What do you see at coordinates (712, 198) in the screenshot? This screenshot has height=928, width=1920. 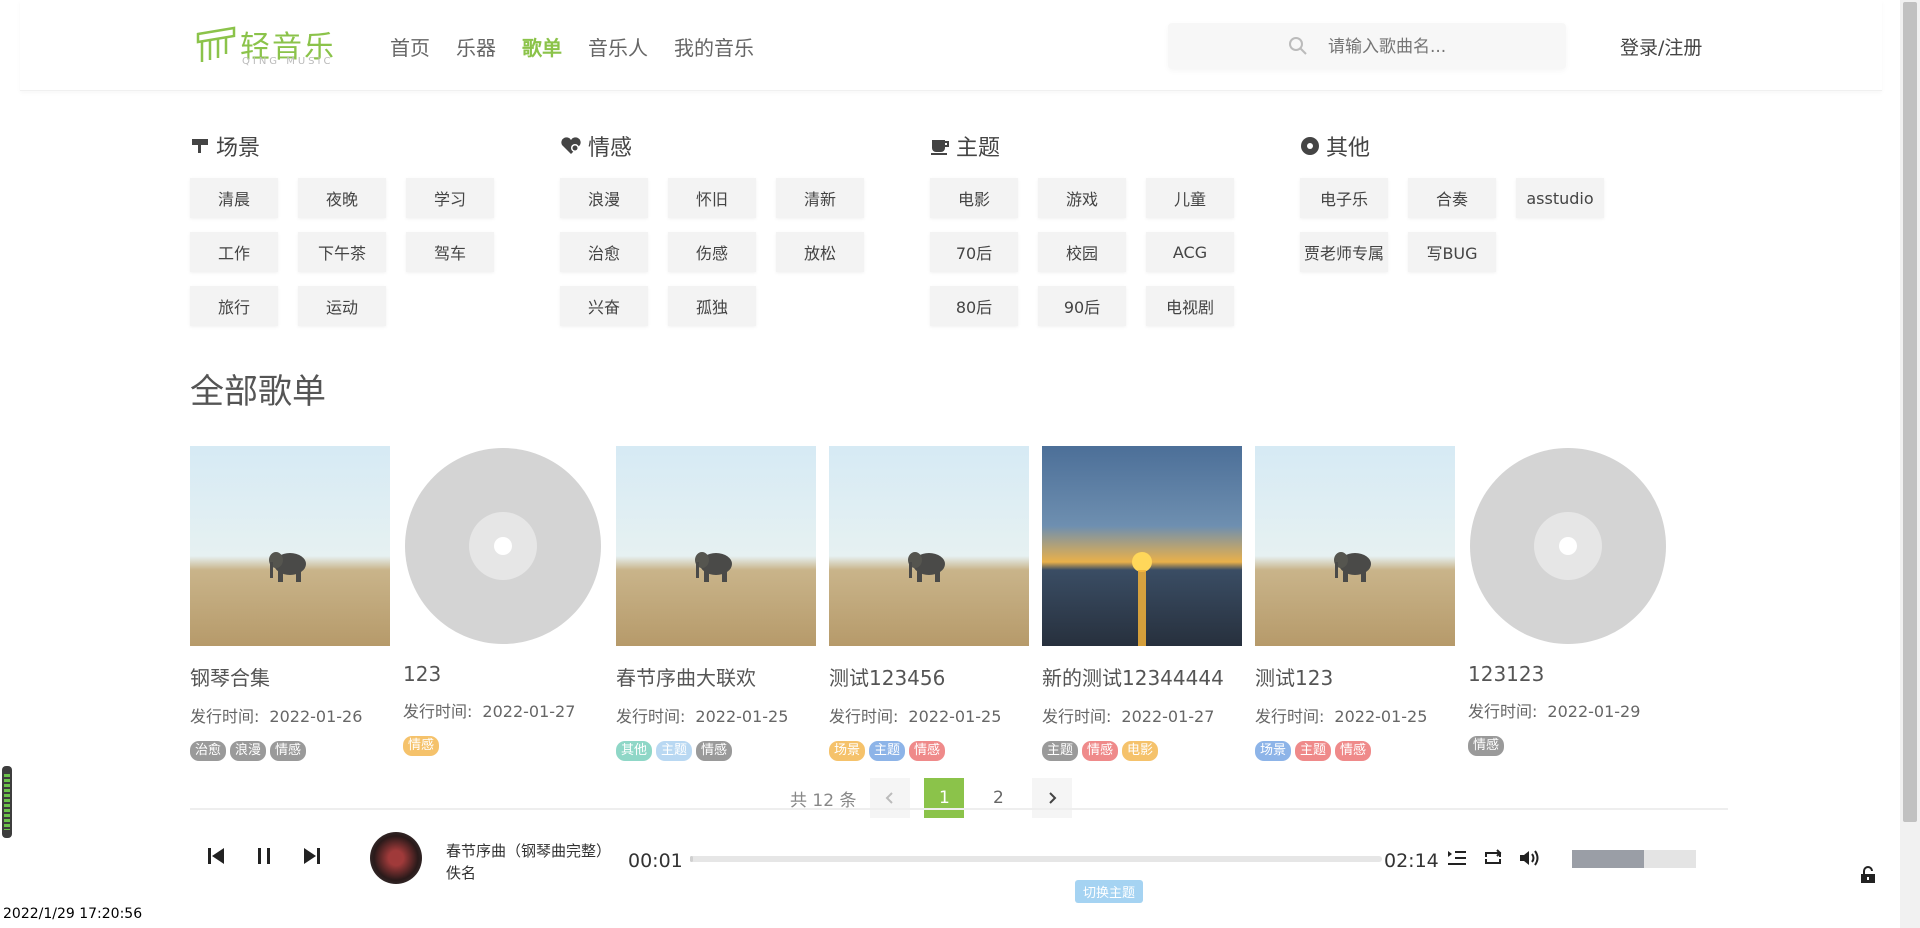 I see `tag-nostalgic: 怀旧` at bounding box center [712, 198].